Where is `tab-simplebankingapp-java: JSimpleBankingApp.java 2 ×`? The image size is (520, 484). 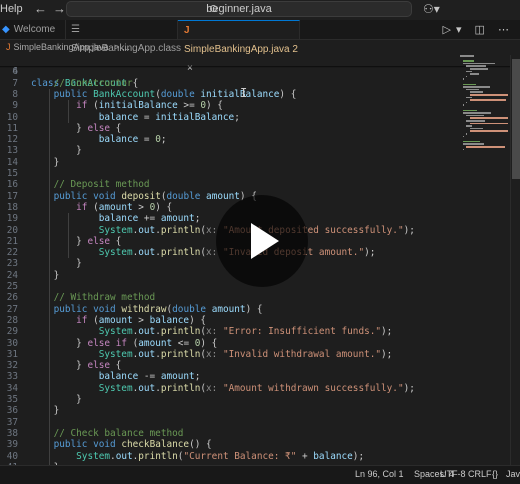
tab-simplebankingapp-java: JSimpleBankingApp.java 2 × is located at coordinates (239, 47).